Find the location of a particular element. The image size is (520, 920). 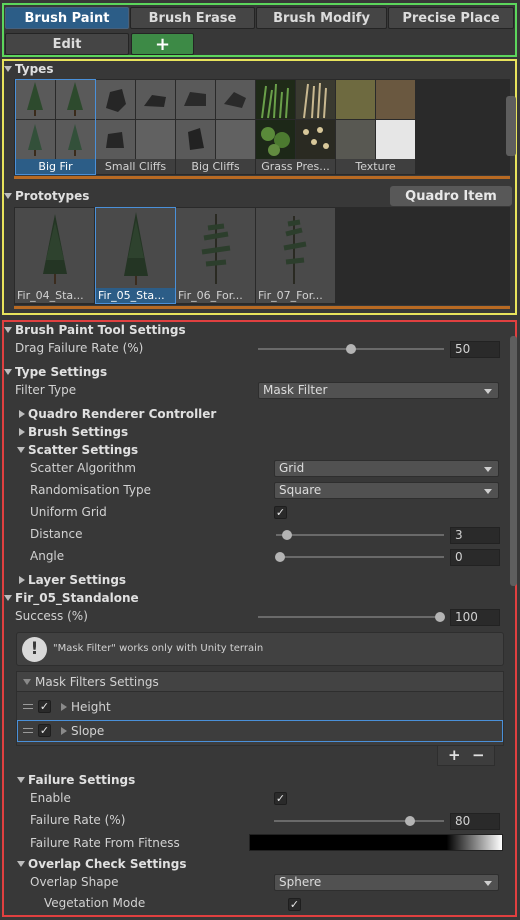

type-small-cliffs: Small Cliffs is located at coordinates (135, 127).